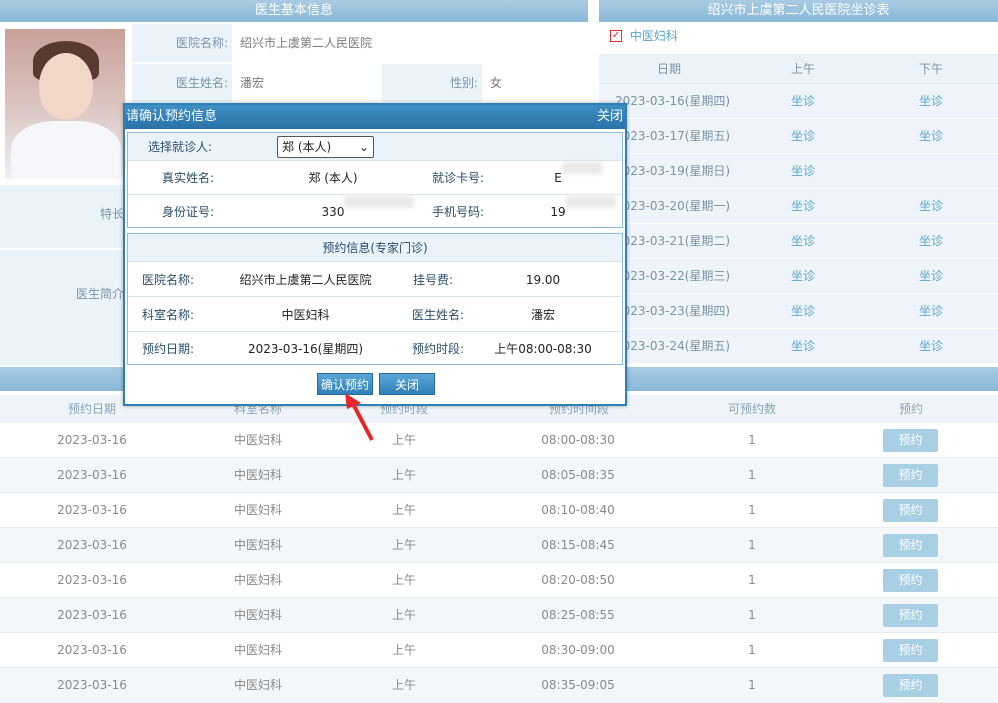 Image resolution: width=998 pixels, height=703 pixels. Describe the element at coordinates (578, 510) in the screenshot. I see `slot-time: 08:10-08:40` at that location.